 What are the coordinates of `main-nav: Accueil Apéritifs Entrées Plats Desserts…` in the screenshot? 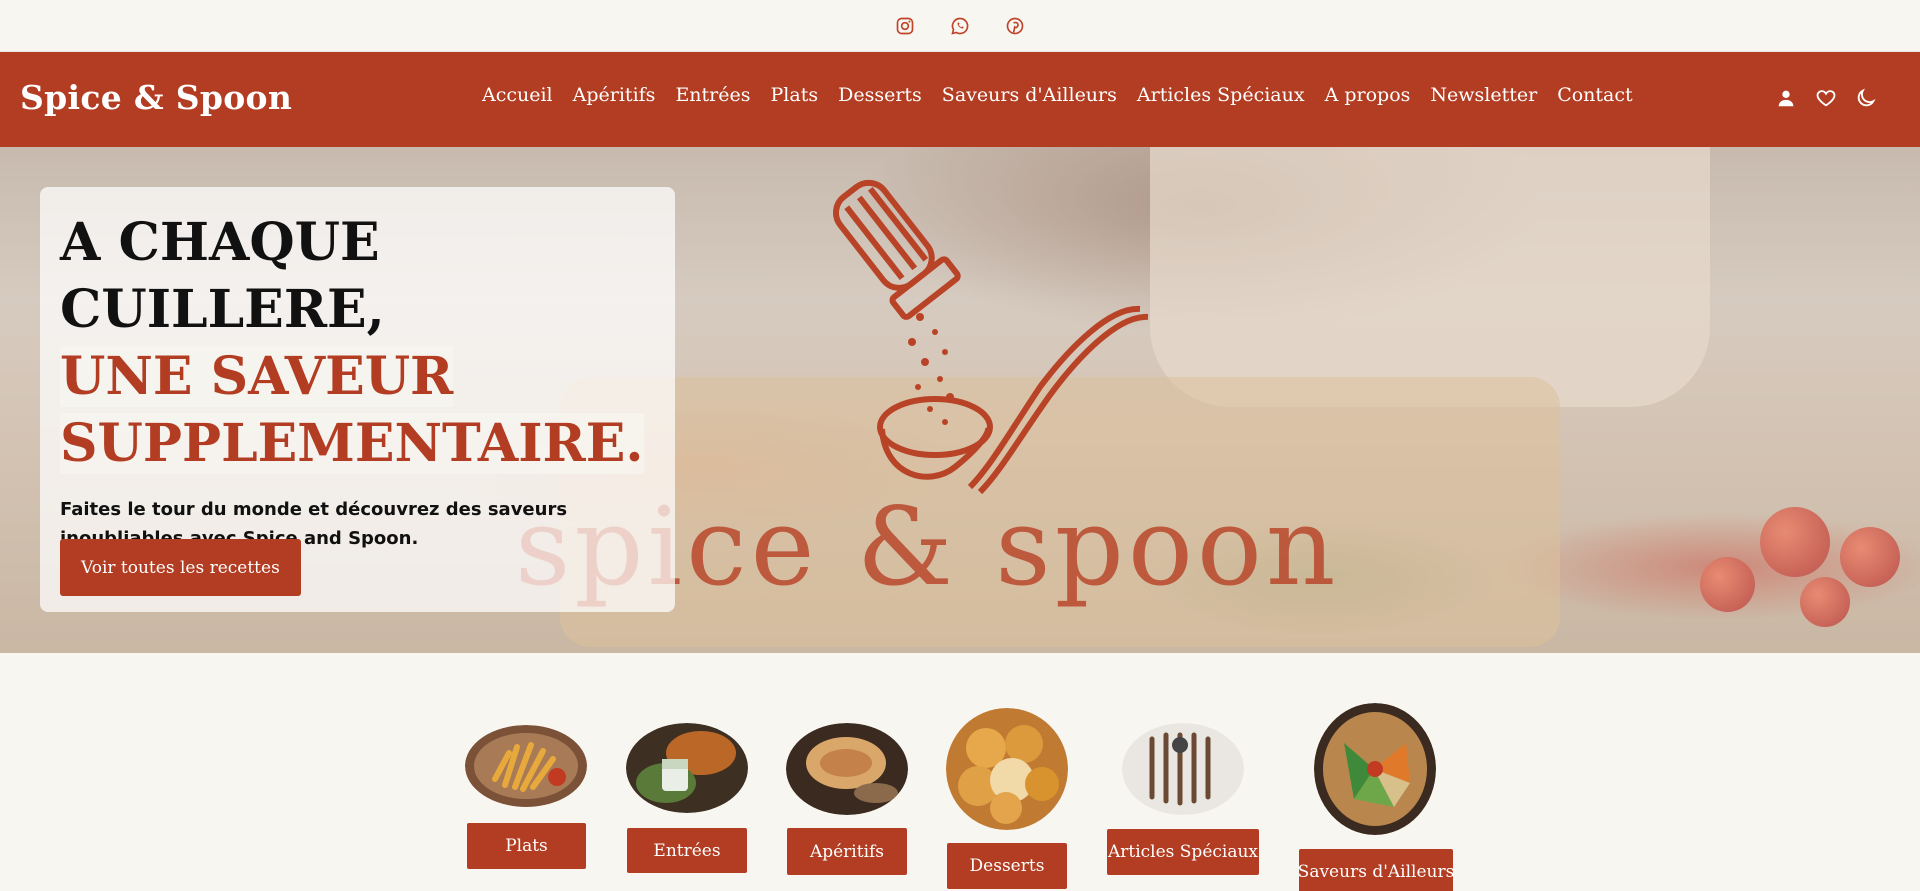 It's located at (1057, 95).